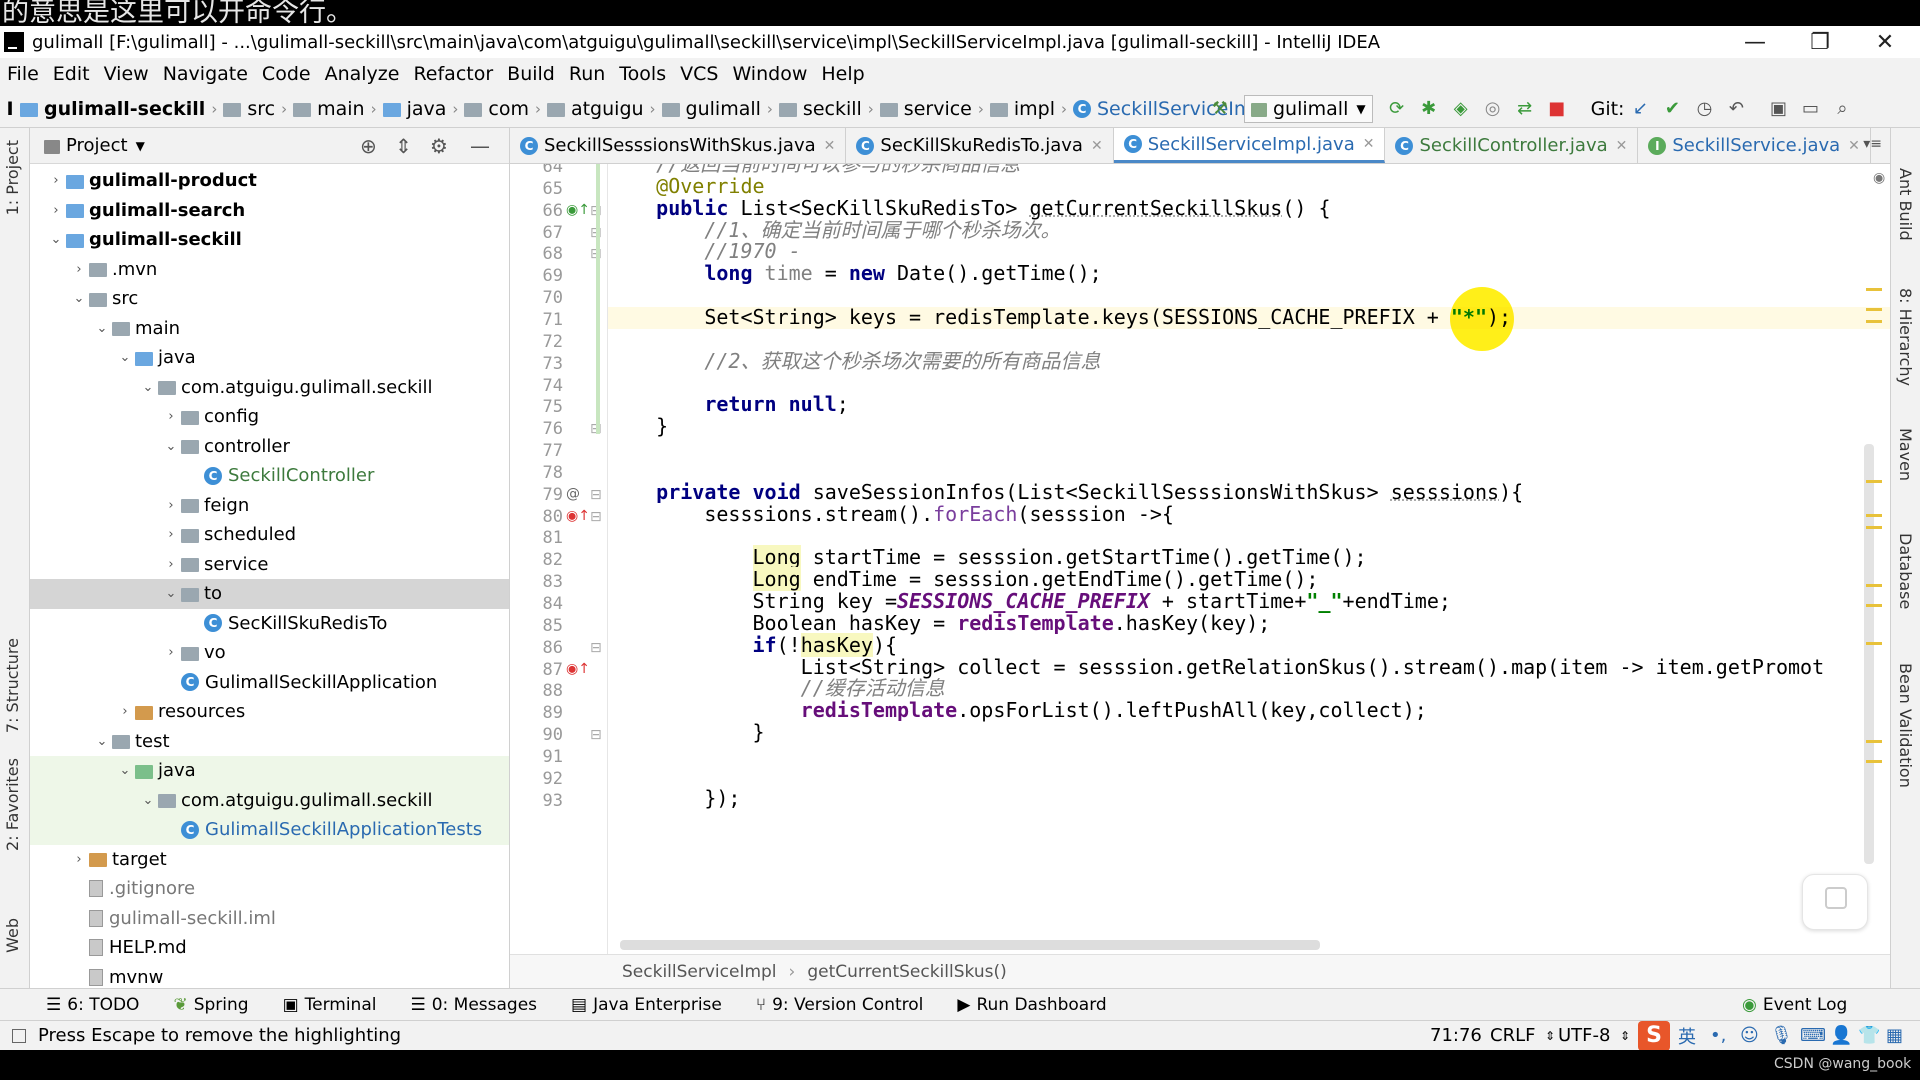 This screenshot has width=1920, height=1080. Describe the element at coordinates (1905, 454) in the screenshot. I see `tool-tab-maven: Maven` at that location.